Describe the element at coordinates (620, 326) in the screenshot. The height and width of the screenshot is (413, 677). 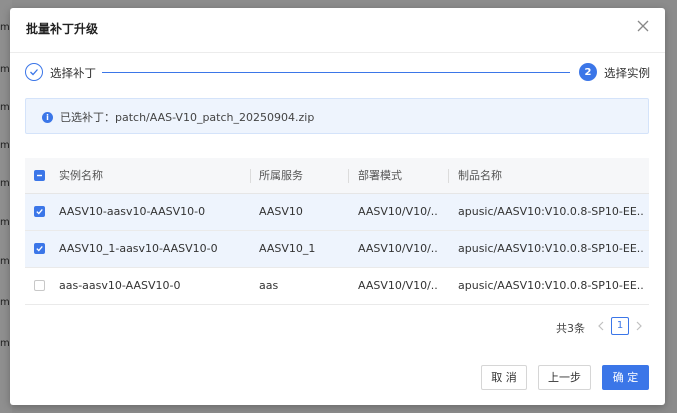
I see `pagination-page-button: 1` at that location.